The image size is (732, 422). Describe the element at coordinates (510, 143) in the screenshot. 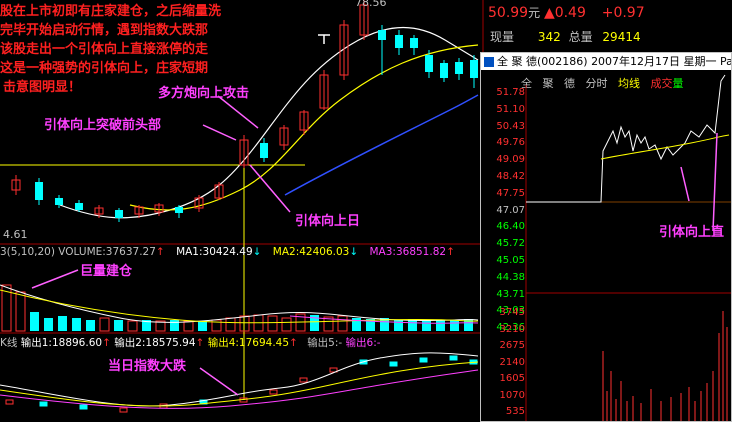

I see `popup-price-tick: 49.76` at that location.